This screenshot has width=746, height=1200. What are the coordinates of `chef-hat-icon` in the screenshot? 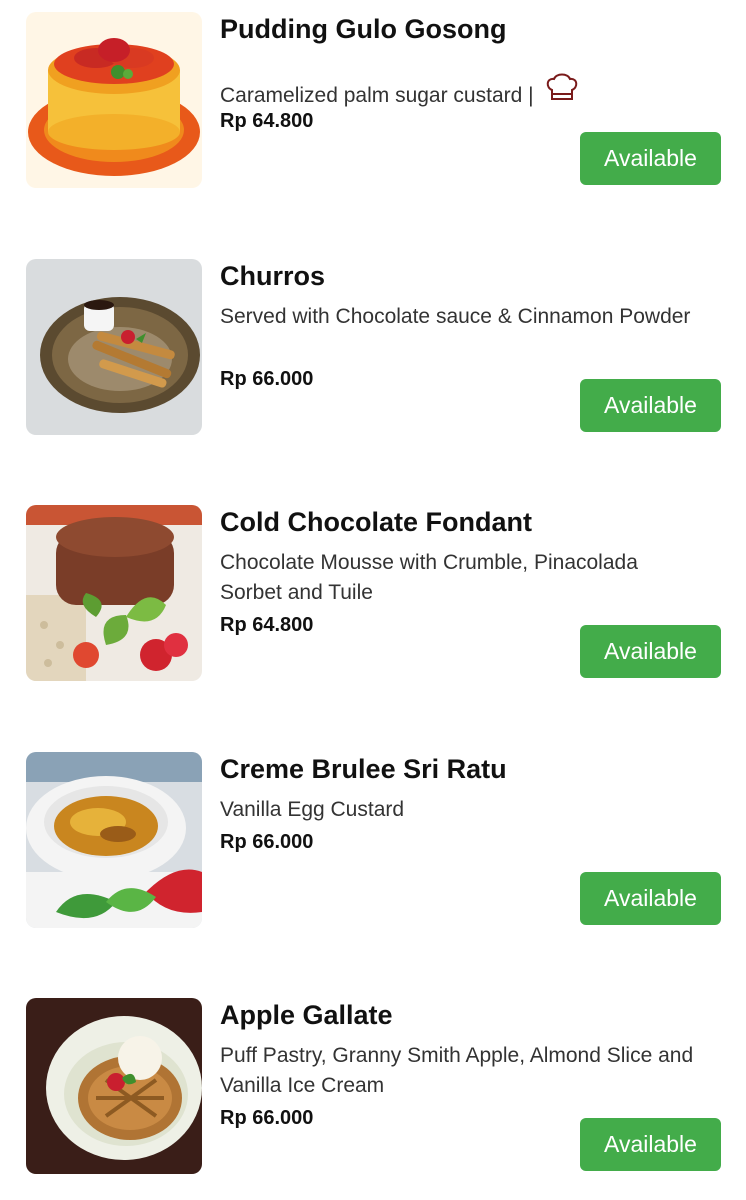 It's located at (562, 89).